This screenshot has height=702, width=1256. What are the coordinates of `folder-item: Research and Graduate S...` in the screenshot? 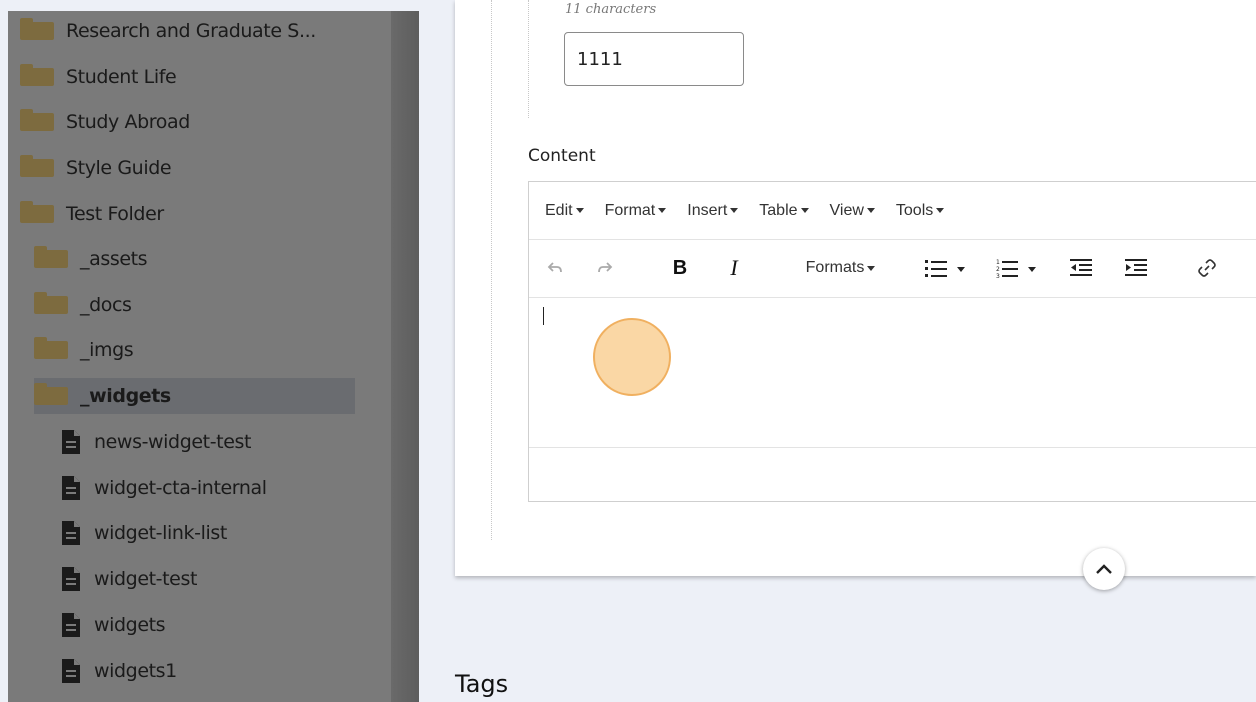 It's located at (168, 31).